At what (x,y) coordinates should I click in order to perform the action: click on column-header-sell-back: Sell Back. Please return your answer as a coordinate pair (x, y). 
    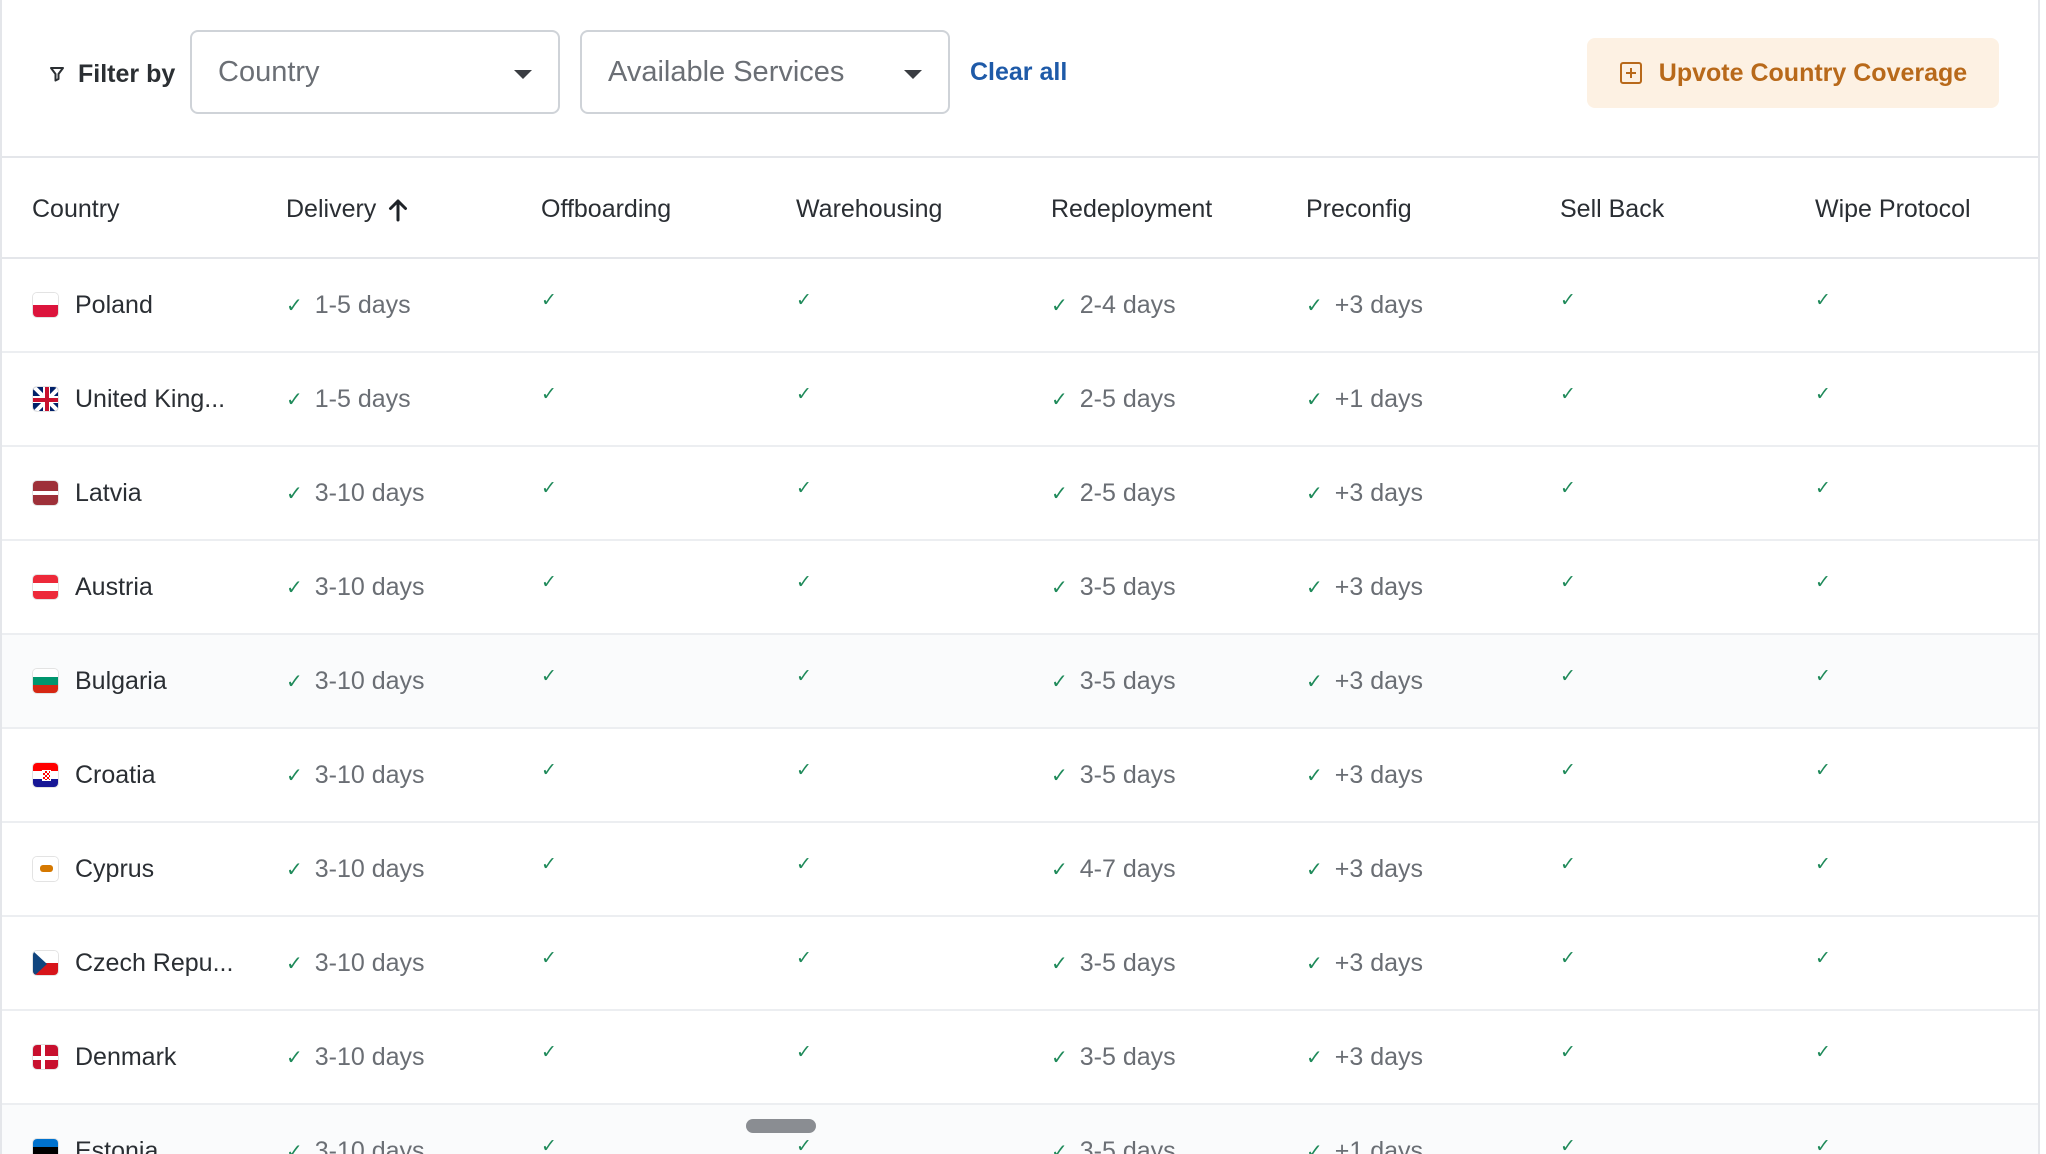
    Looking at the image, I should click on (1612, 209).